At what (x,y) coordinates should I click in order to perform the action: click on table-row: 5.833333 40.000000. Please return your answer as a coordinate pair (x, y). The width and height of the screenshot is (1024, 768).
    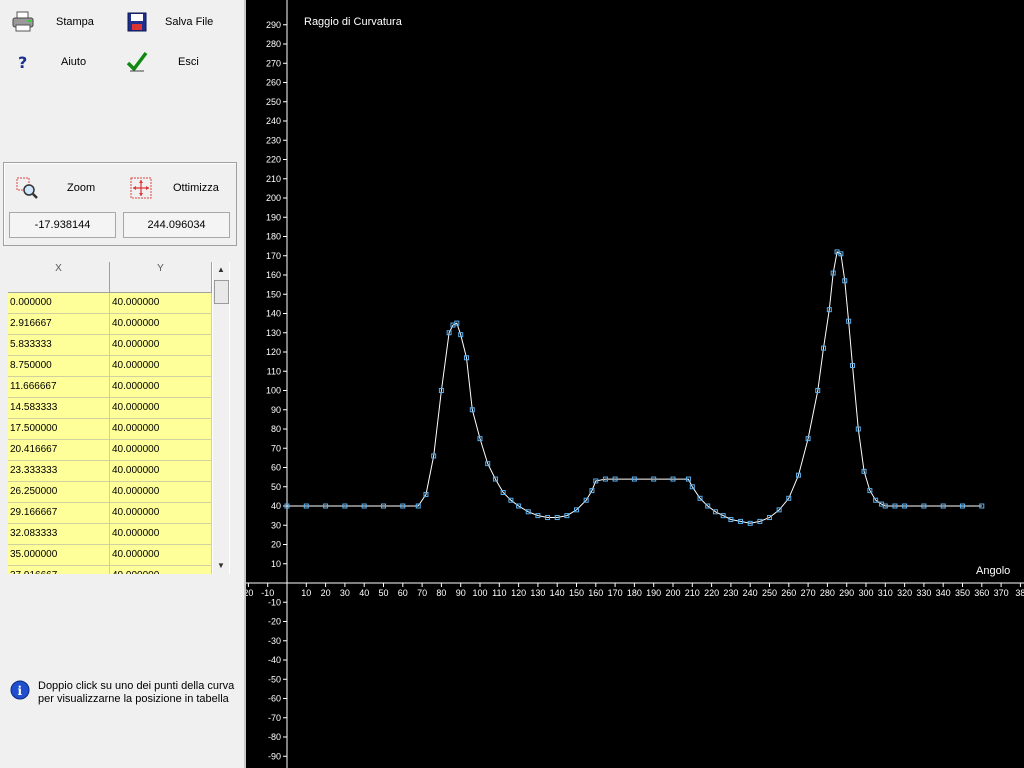
    Looking at the image, I should click on (110, 345).